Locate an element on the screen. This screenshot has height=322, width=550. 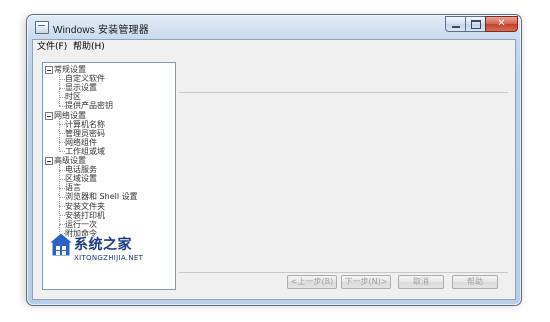
site-watermark: 系统之家 XITONGZHIJIA.NET is located at coordinates (123, 252).